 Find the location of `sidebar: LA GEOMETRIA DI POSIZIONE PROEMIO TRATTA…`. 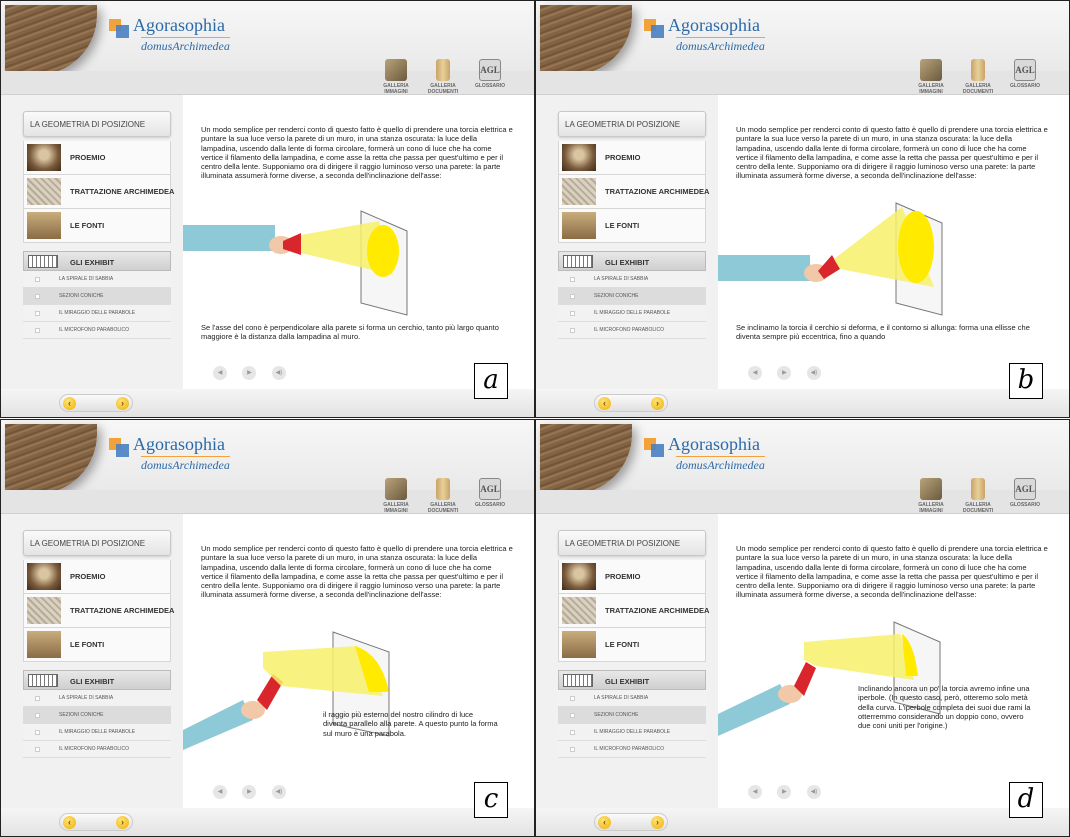

sidebar: LA GEOMETRIA DI POSIZIONE PROEMIO TRATTA… is located at coordinates (634, 644).